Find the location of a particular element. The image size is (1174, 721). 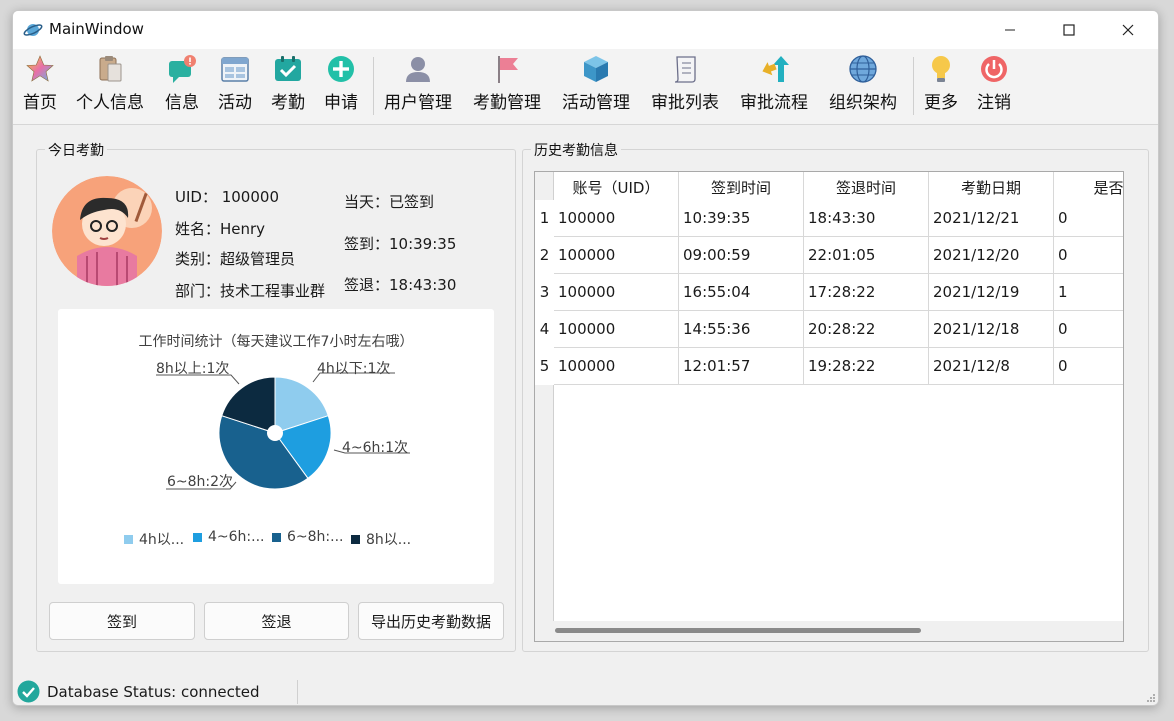

toolbar-label: 活动 is located at coordinates (235, 103).